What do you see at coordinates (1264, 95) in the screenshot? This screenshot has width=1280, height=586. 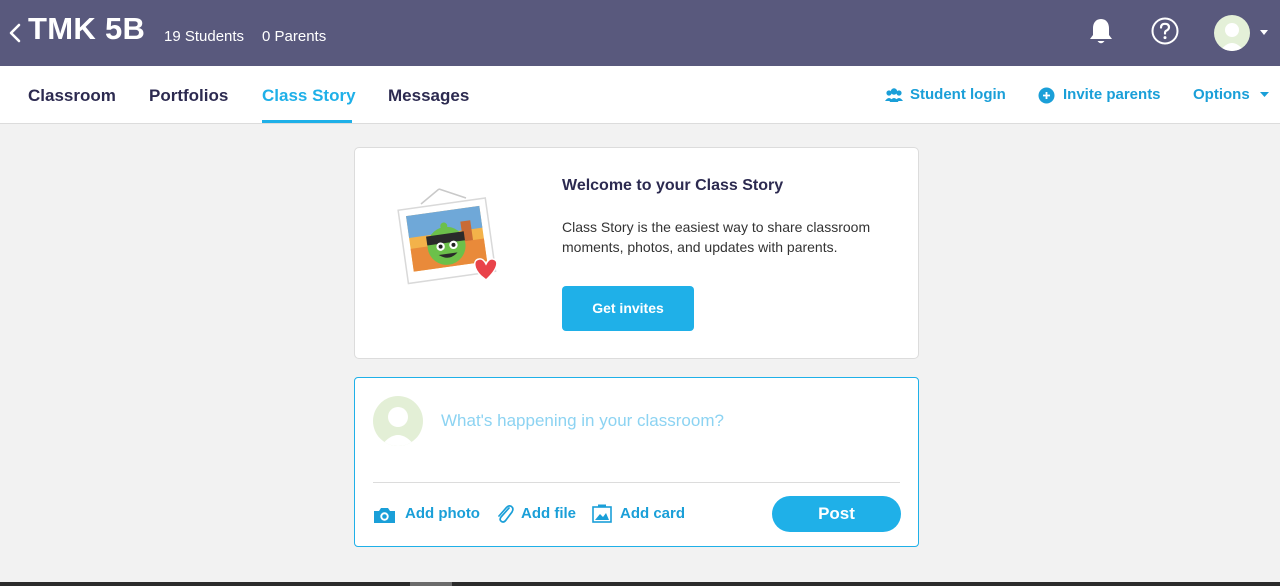 I see `chevron-down-icon` at bounding box center [1264, 95].